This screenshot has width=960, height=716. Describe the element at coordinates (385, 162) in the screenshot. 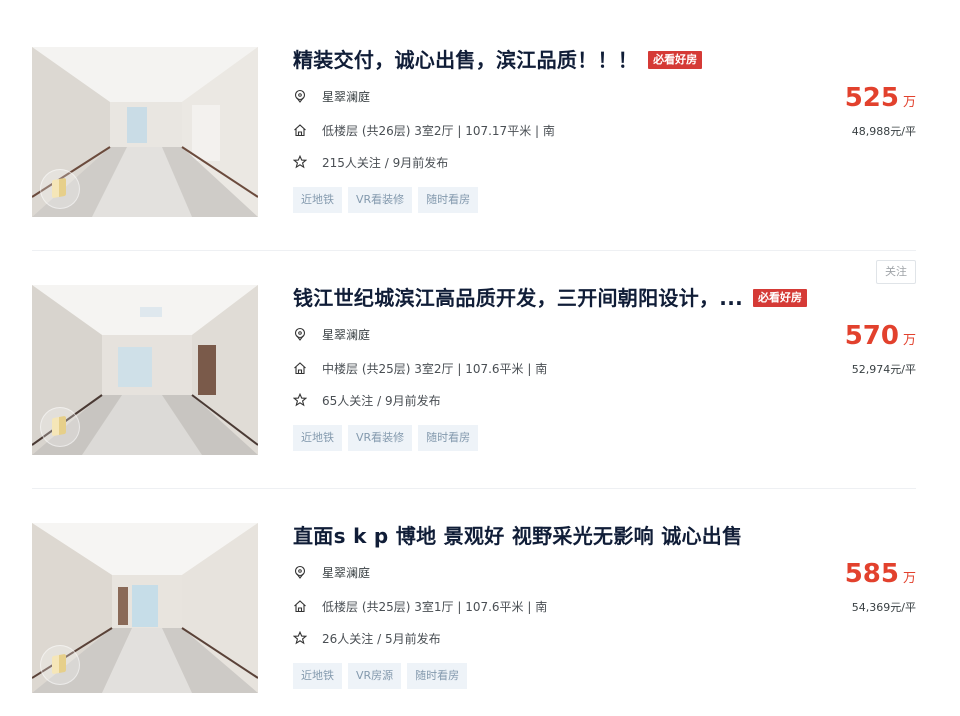

I see `follow-info: 215人关注 / 9月前发布` at that location.